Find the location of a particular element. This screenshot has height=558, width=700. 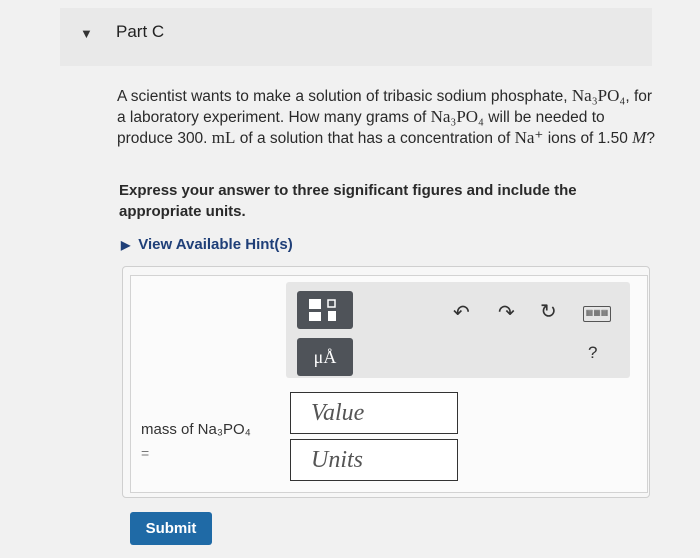

answer-label: mass of Na₃PO₄ is located at coordinates (196, 429).